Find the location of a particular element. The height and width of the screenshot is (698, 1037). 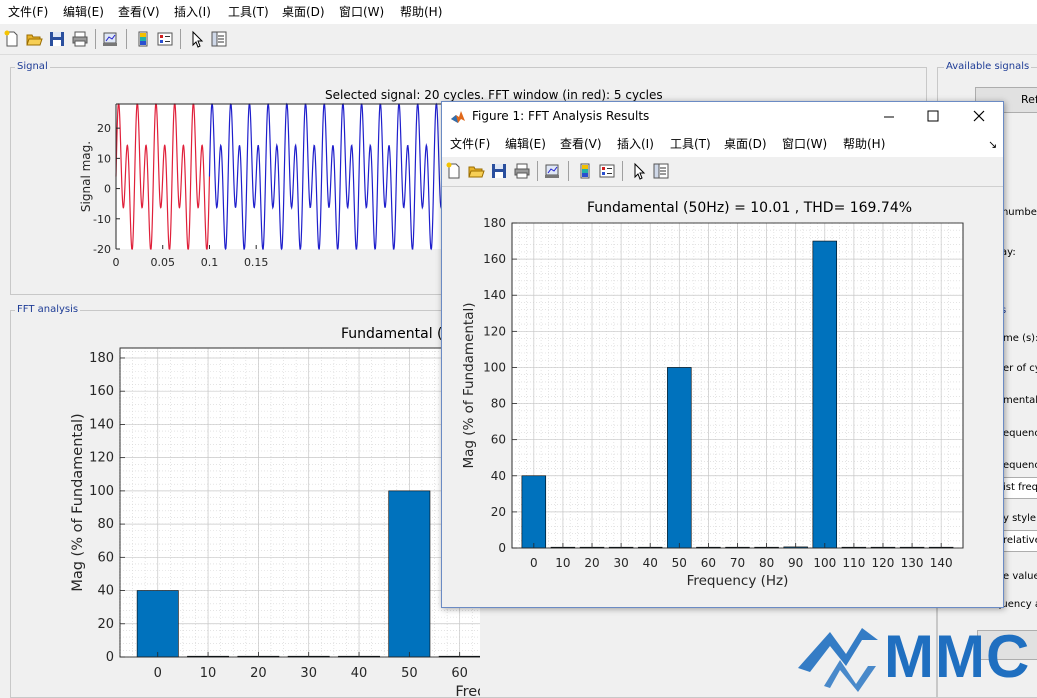

figure-titlebar: Figure 1: FFT Analysis Results is located at coordinates (722, 116).